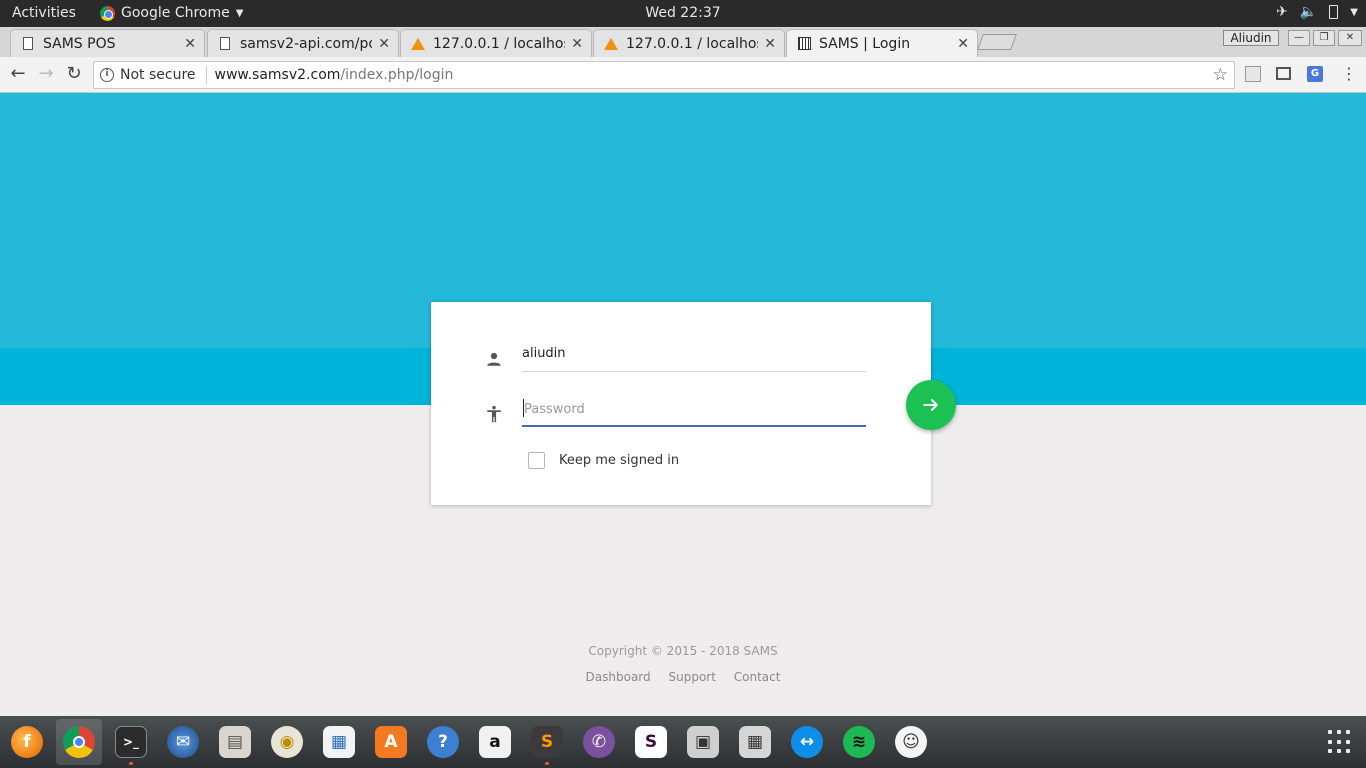 This screenshot has width=1366, height=768. Describe the element at coordinates (1283, 73) in the screenshot. I see `fullscreen-icon` at that location.